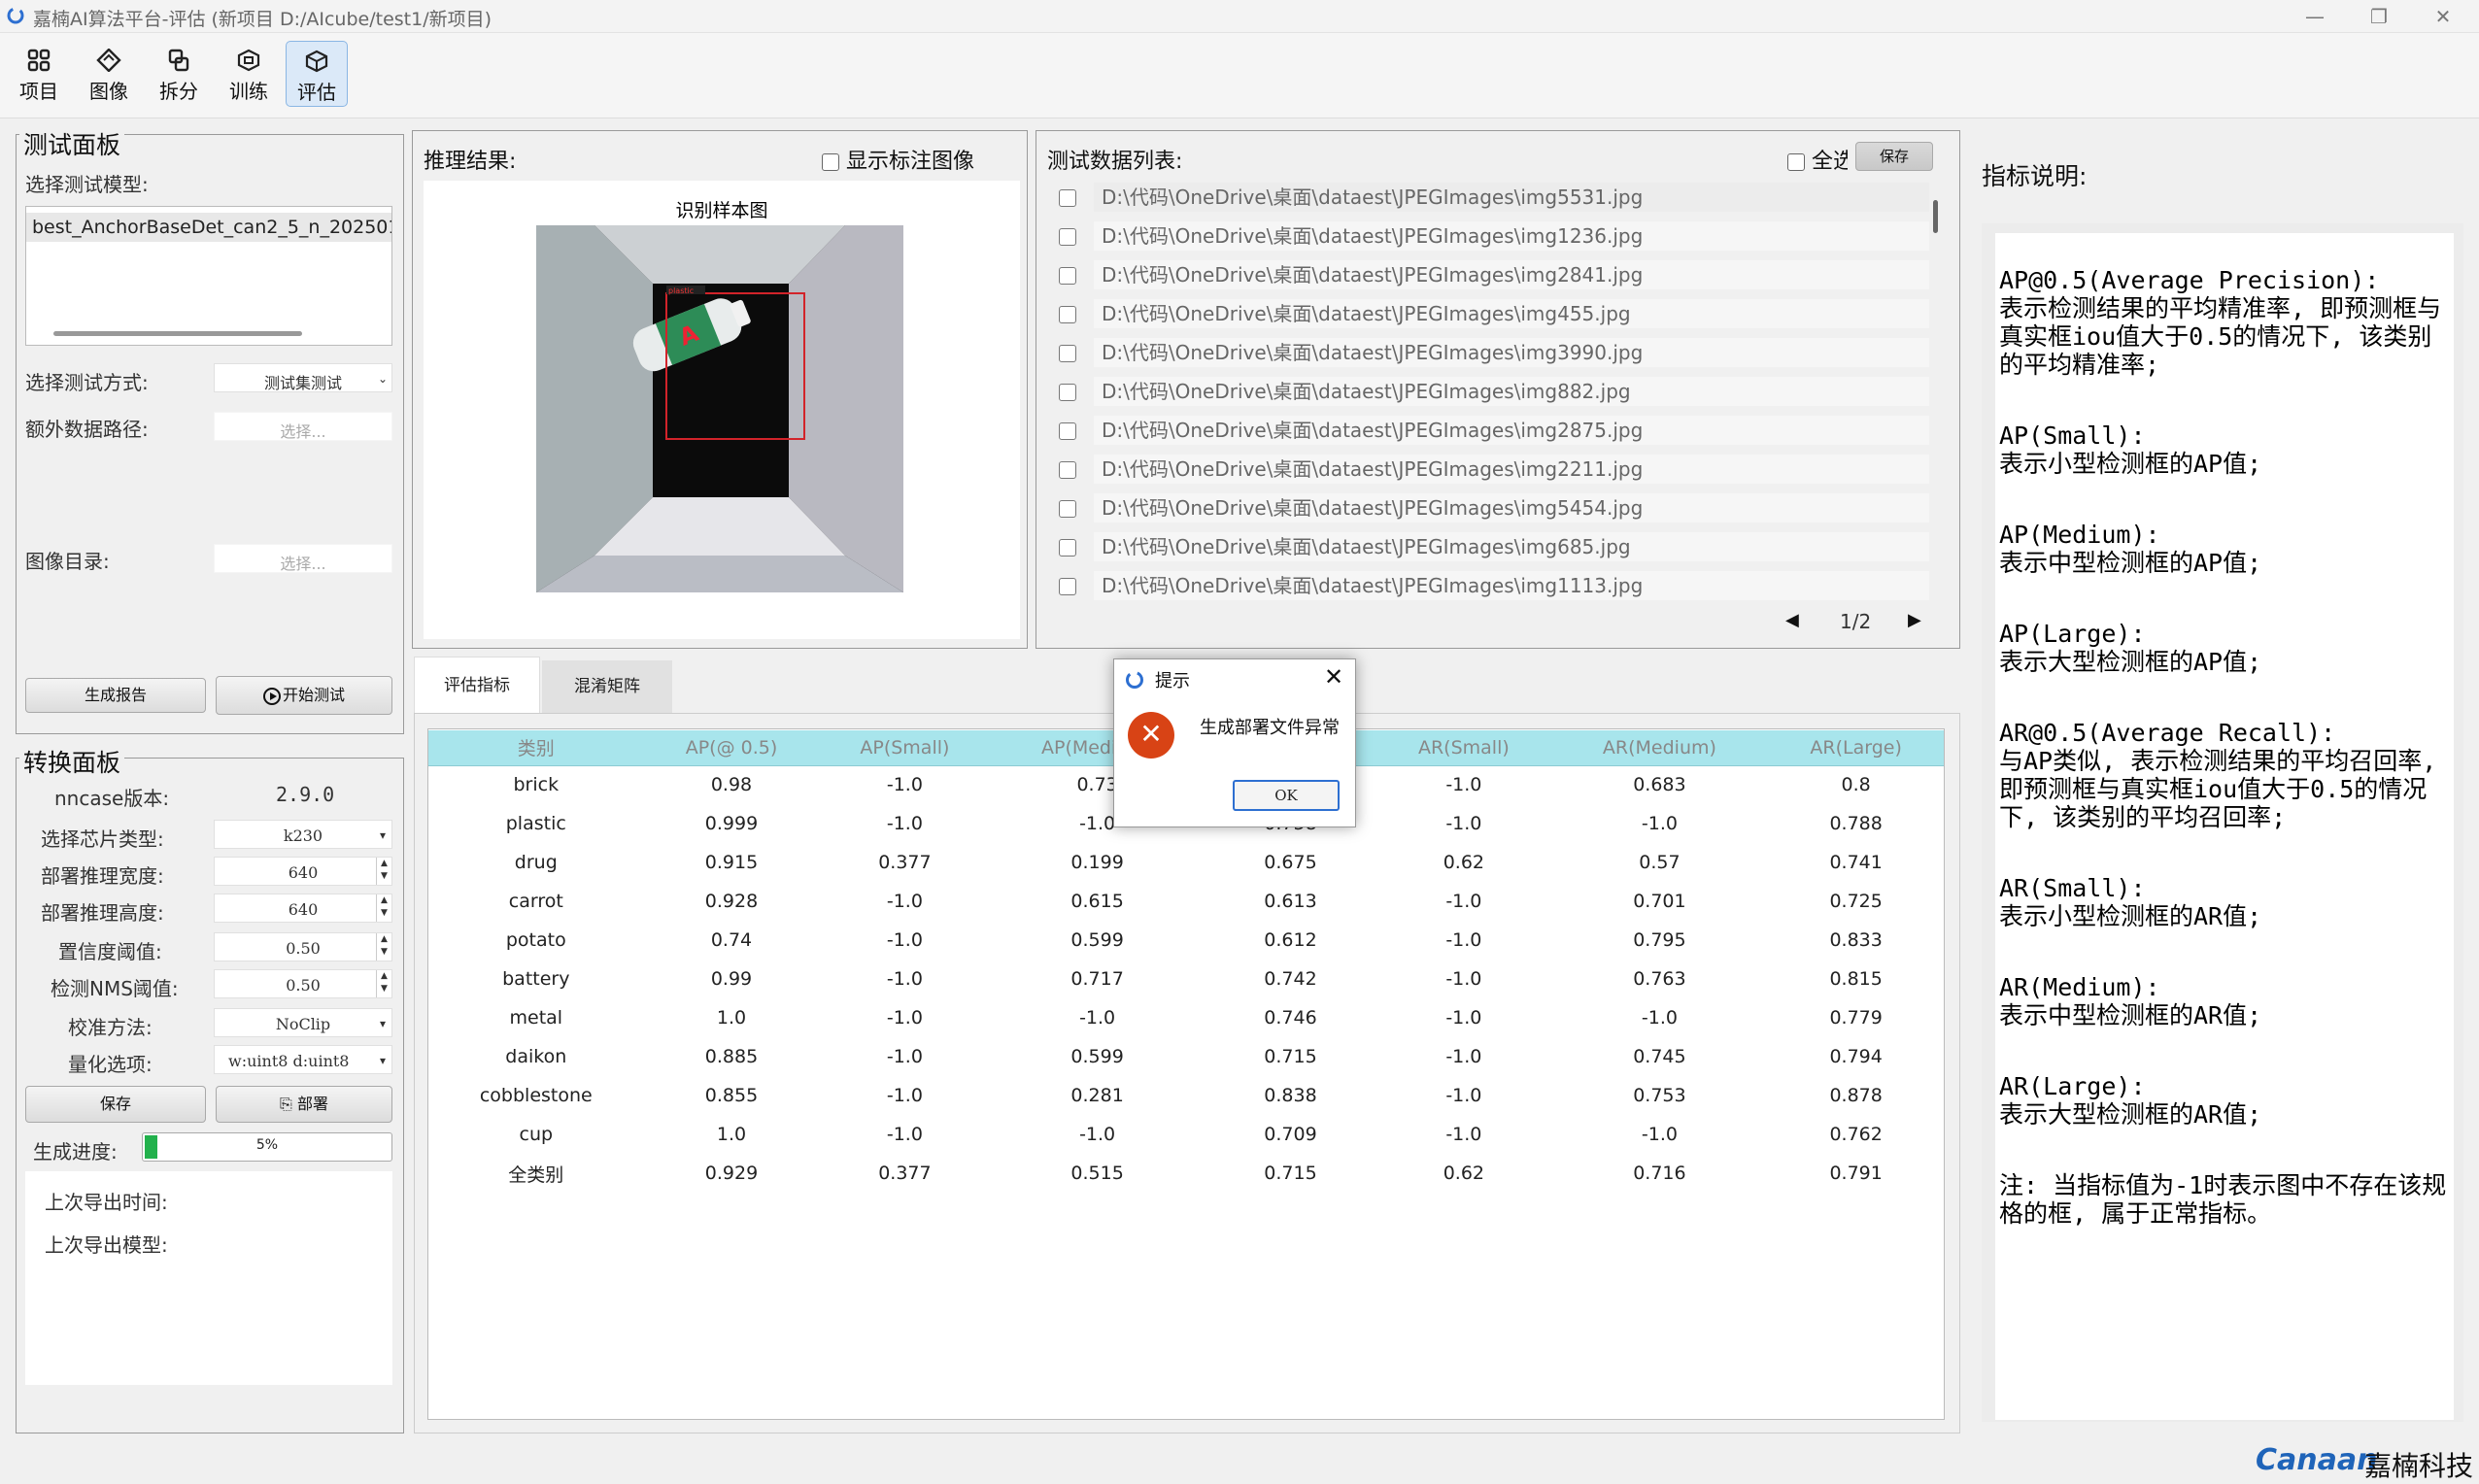 This screenshot has width=2479, height=1484. I want to click on deploy-width-label: 部署推理宽度:, so click(102, 876).